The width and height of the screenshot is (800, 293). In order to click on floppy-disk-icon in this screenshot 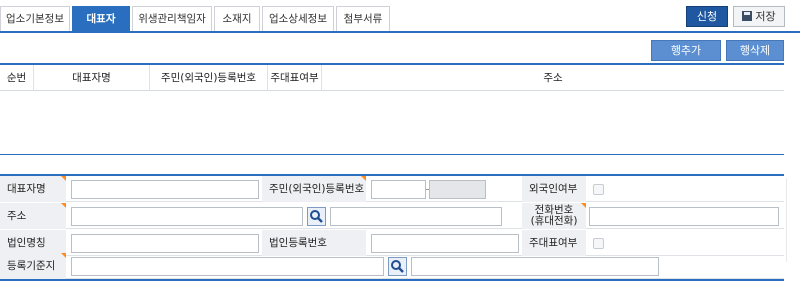, I will do `click(747, 16)`.